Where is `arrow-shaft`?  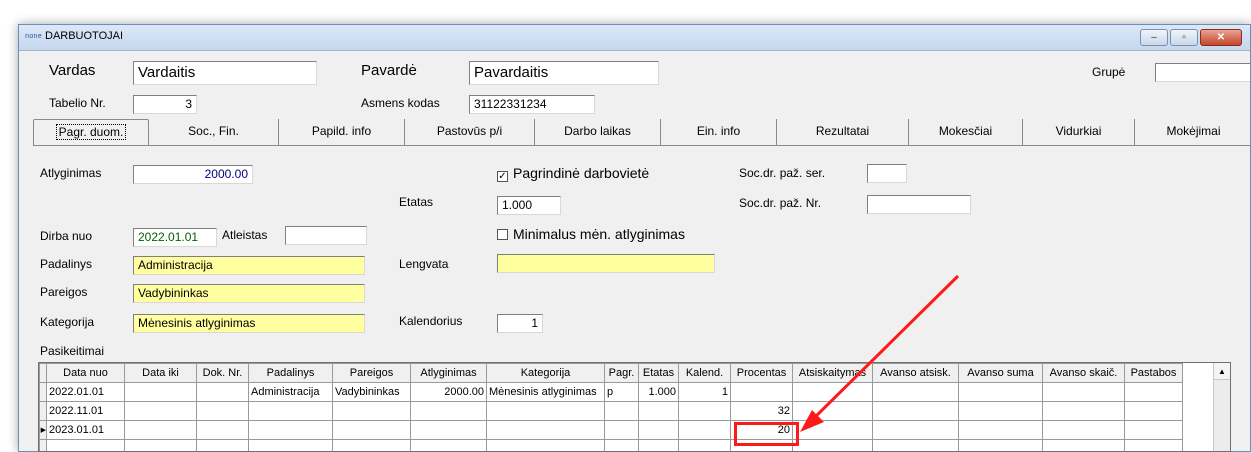
arrow-shaft is located at coordinates (883, 350).